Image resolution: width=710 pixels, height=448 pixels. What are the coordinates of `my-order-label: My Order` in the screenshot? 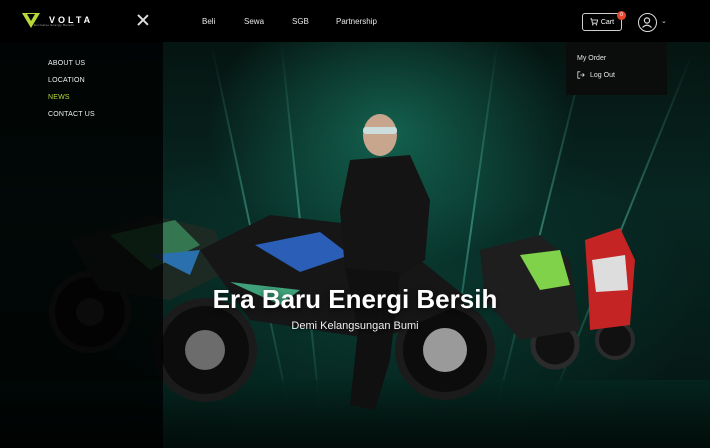 It's located at (592, 58).